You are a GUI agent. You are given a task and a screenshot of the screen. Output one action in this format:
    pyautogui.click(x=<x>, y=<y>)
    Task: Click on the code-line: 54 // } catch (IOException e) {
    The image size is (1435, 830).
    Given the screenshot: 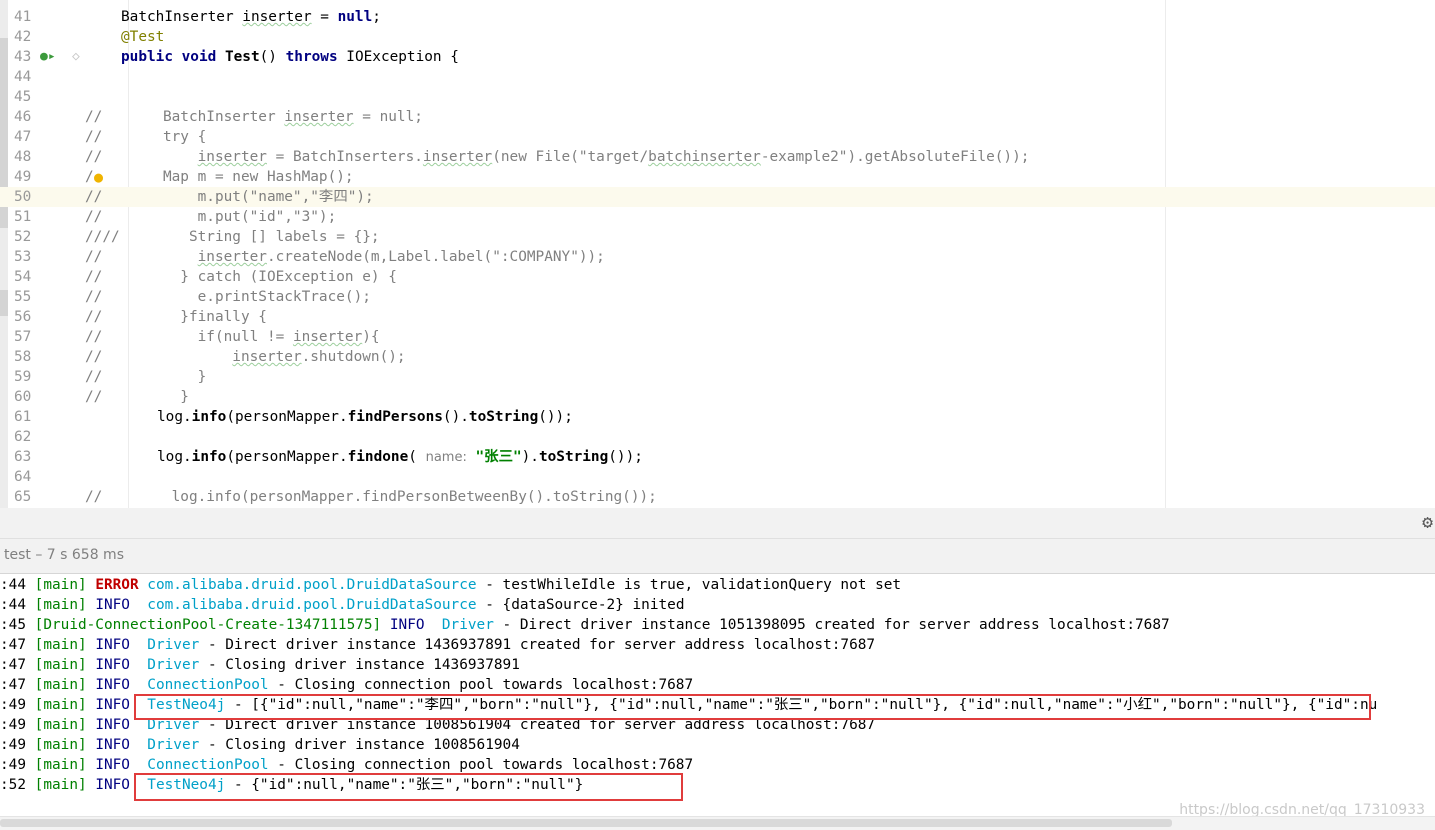 What is the action you would take?
    pyautogui.click(x=717, y=277)
    